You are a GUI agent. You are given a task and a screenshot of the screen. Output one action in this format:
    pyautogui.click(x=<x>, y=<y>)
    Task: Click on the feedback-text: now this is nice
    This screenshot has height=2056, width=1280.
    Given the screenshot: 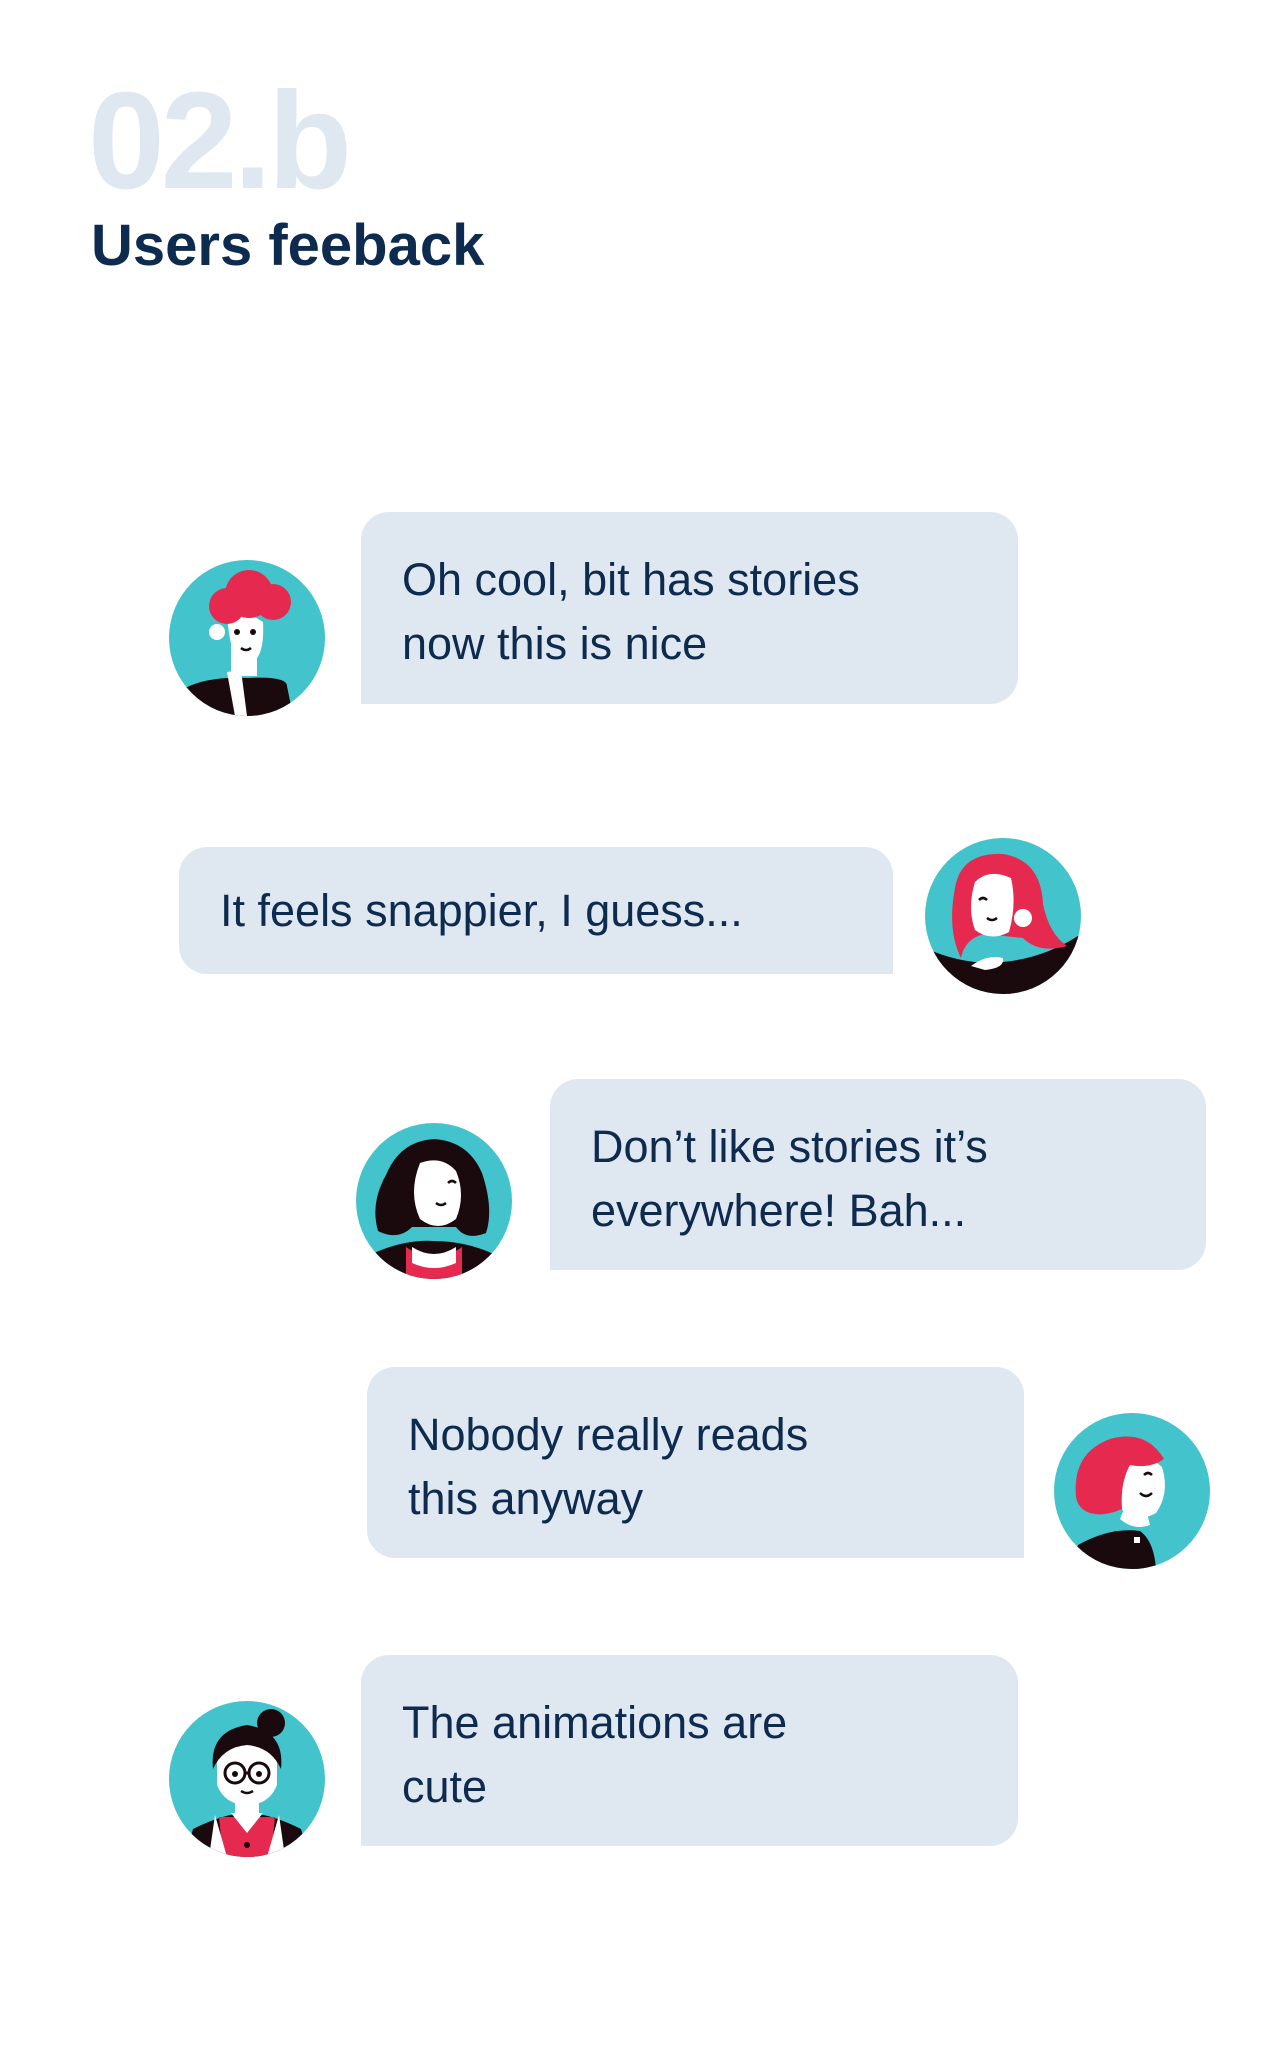 What is the action you would take?
    pyautogui.click(x=555, y=643)
    